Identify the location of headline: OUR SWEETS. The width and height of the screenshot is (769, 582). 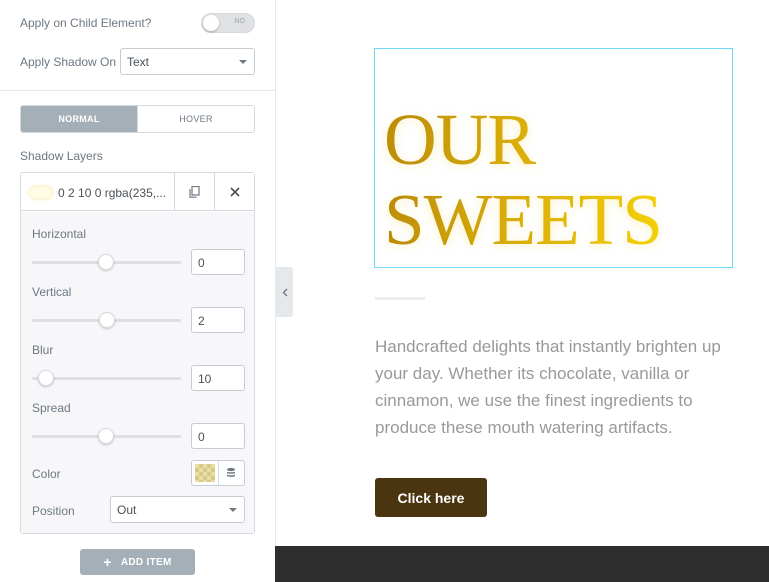
(523, 179).